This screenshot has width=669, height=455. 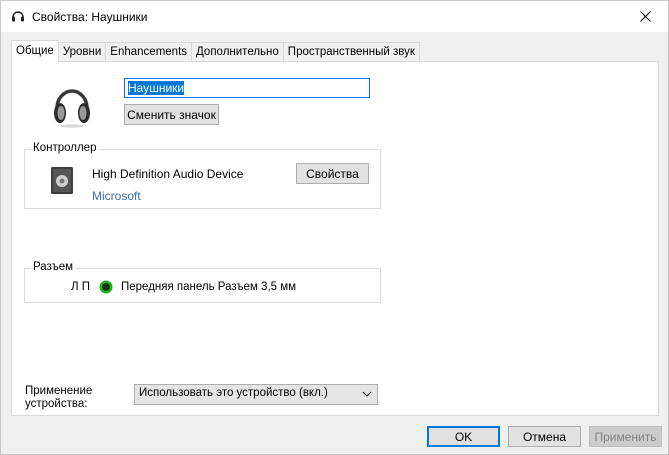 I want to click on jack-group-label: Разъем, so click(x=53, y=267).